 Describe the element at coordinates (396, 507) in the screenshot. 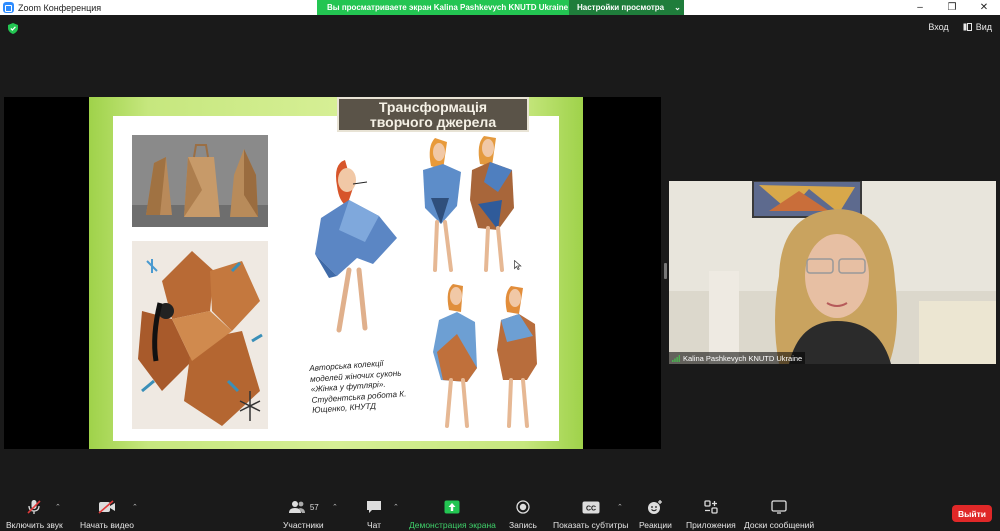

I see `chat-options-caret-icon: ⌃` at that location.